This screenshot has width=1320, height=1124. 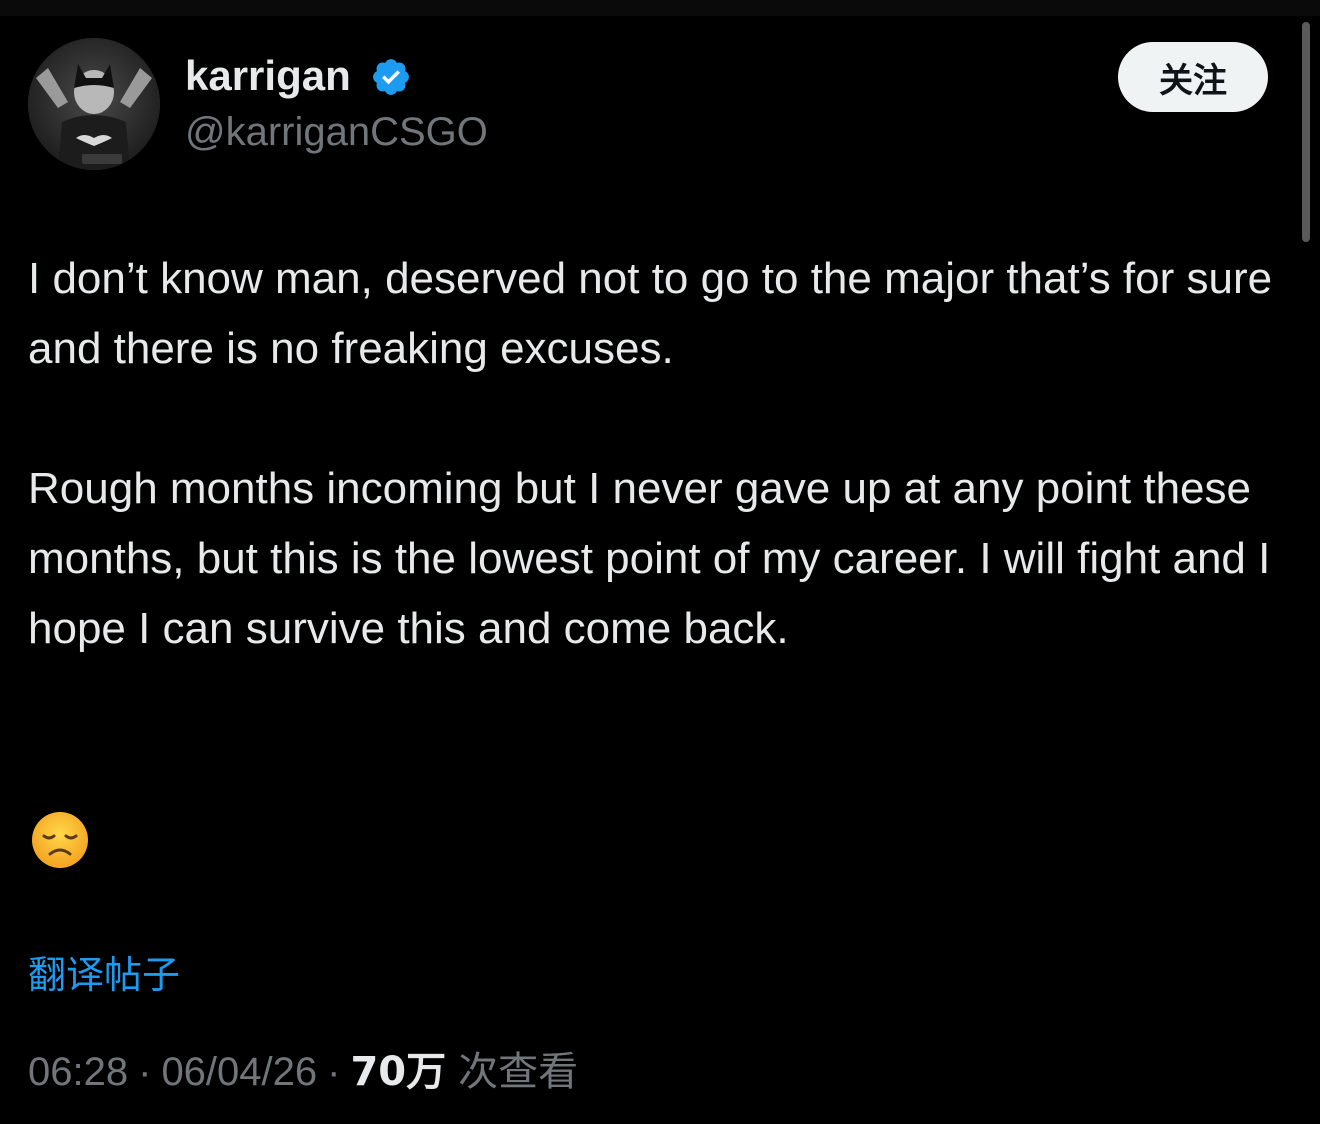 What do you see at coordinates (239, 1072) in the screenshot?
I see `tweet-date: 06/04/26` at bounding box center [239, 1072].